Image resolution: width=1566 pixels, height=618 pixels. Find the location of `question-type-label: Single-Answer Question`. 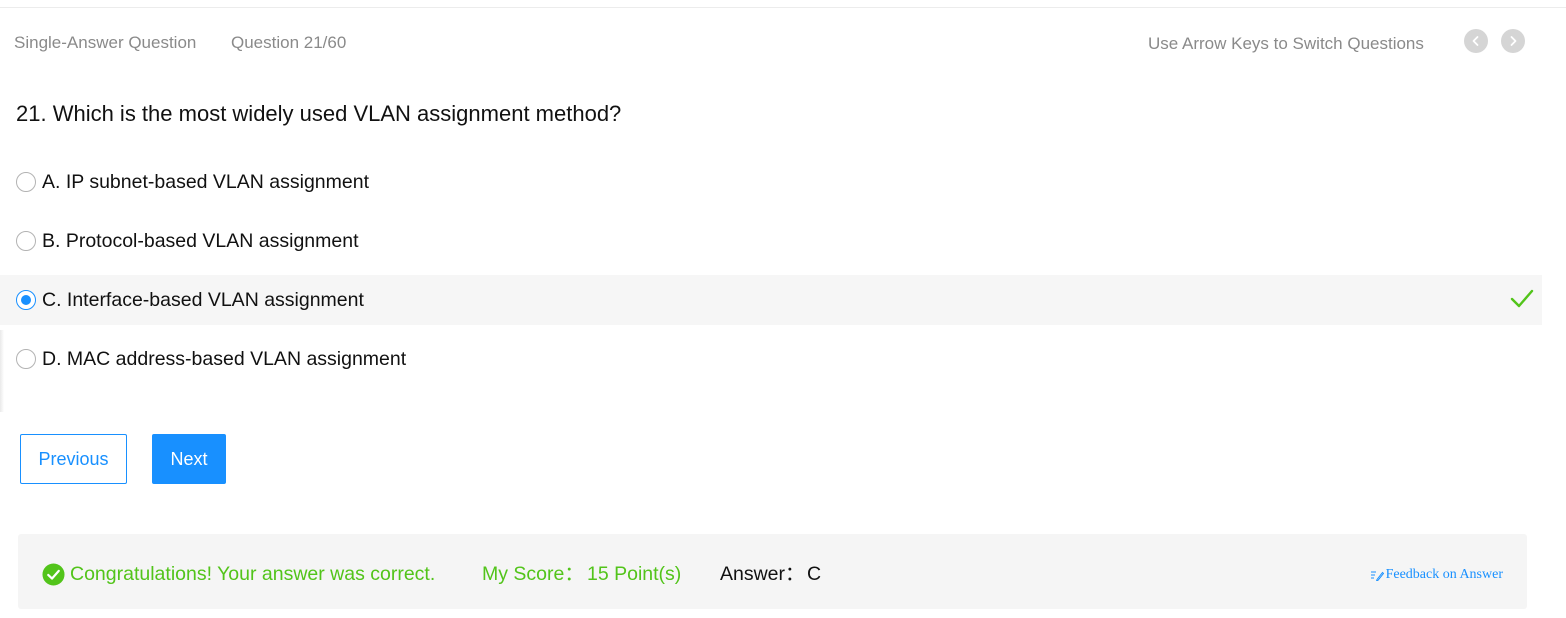

question-type-label: Single-Answer Question is located at coordinates (105, 42).